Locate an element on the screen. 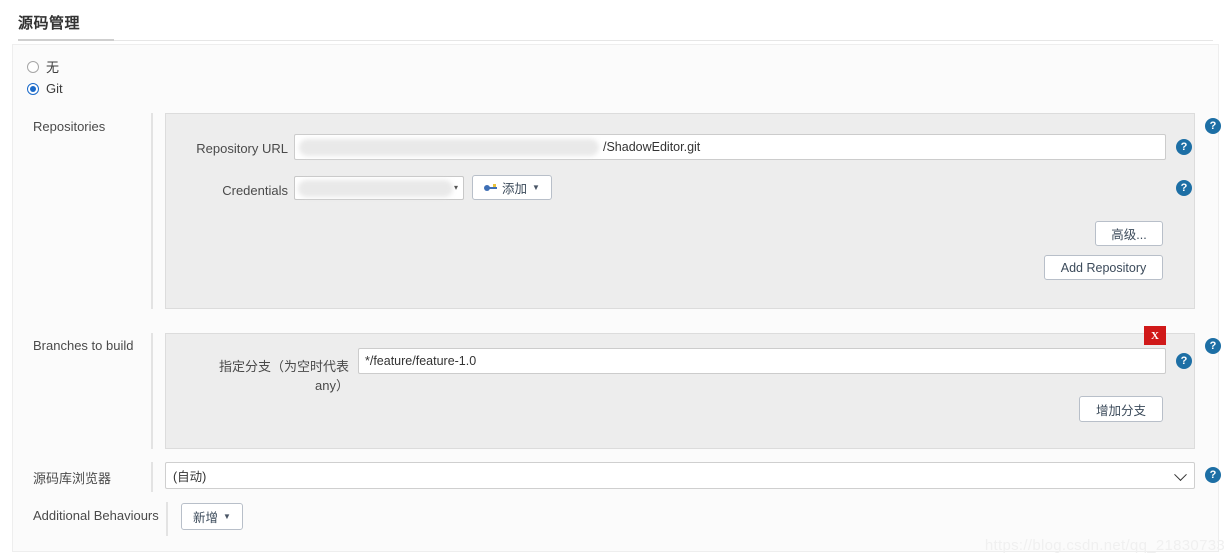  branches-row-divider is located at coordinates (152, 391).